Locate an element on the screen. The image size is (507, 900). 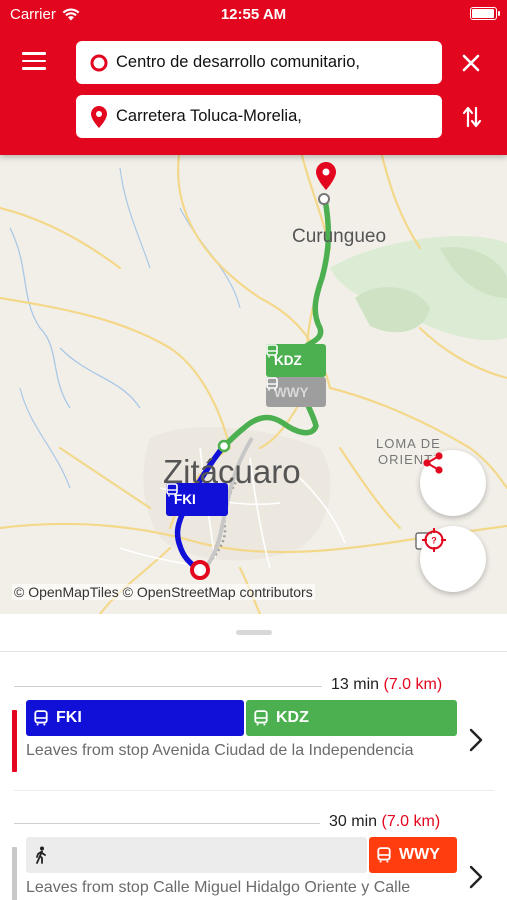
route-label-fki: FKI is located at coordinates (197, 499).